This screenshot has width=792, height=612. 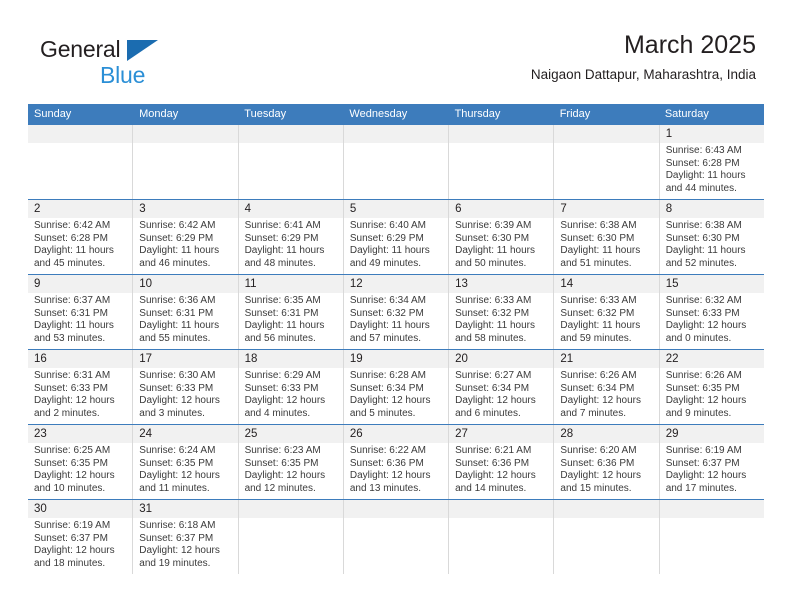 What do you see at coordinates (130, 64) in the screenshot?
I see `general-blue-logo: General Blue` at bounding box center [130, 64].